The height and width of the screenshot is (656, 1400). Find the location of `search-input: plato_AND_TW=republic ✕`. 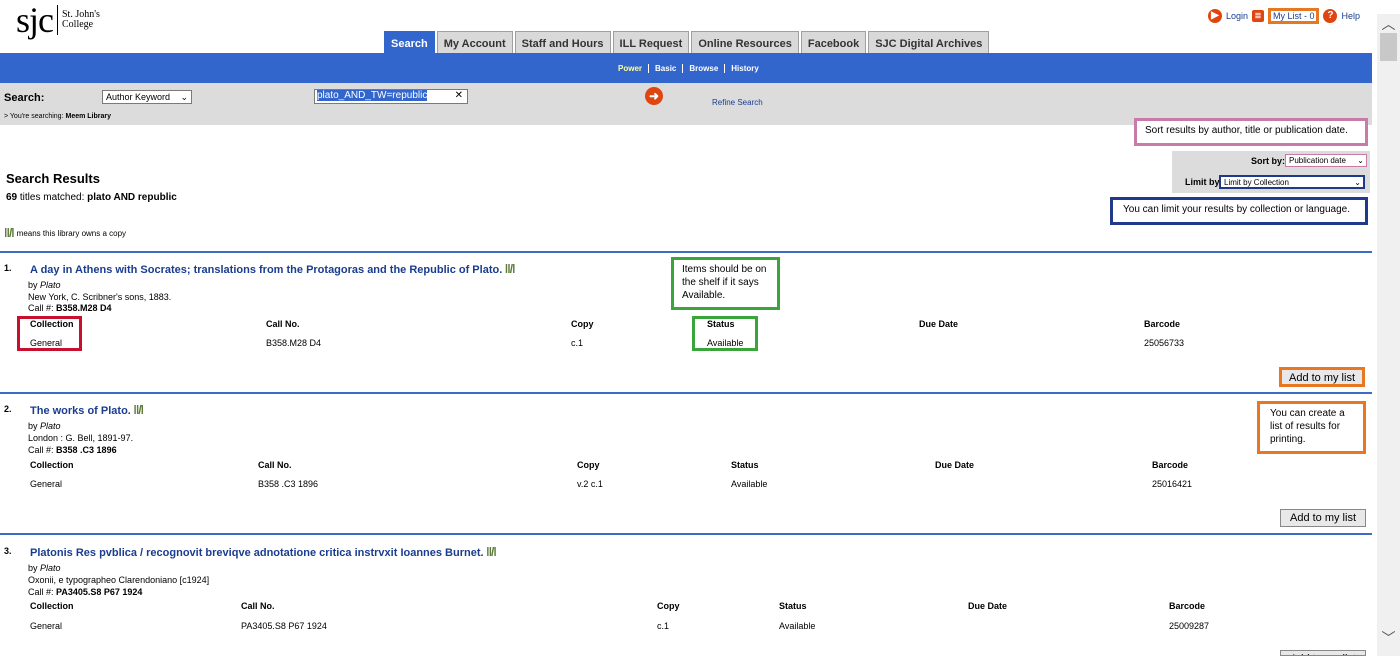

search-input: plato_AND_TW=republic ✕ is located at coordinates (391, 96).